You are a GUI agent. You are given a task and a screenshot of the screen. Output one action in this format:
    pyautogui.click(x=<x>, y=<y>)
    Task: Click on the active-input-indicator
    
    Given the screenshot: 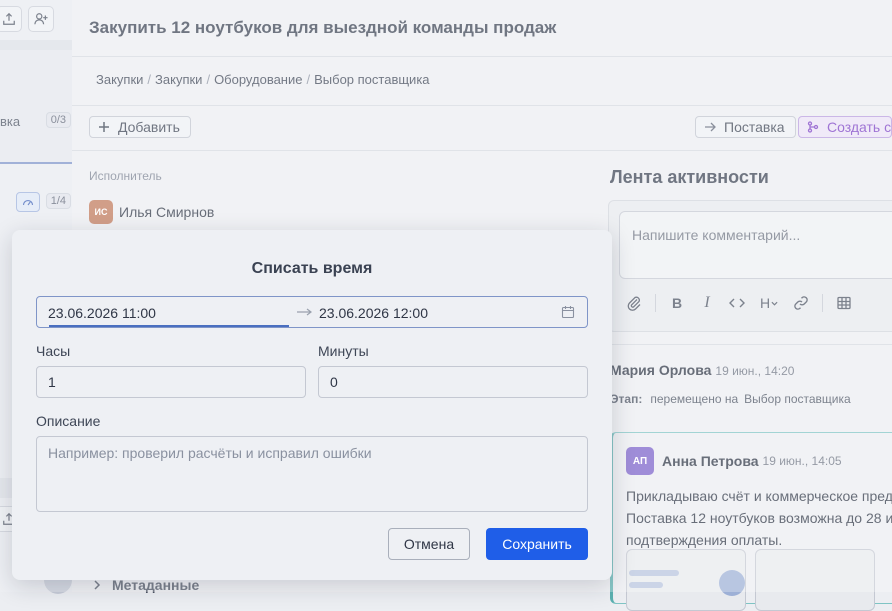 What is the action you would take?
    pyautogui.click(x=169, y=326)
    